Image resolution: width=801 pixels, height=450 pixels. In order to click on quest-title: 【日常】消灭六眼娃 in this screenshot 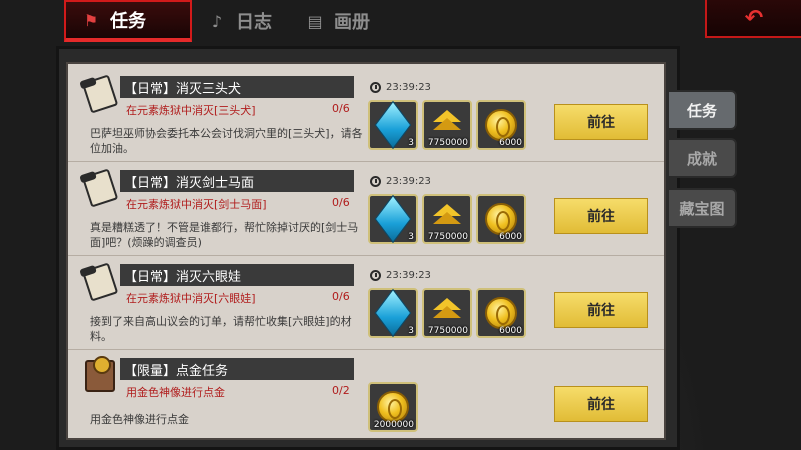, I will do `click(237, 275)`.